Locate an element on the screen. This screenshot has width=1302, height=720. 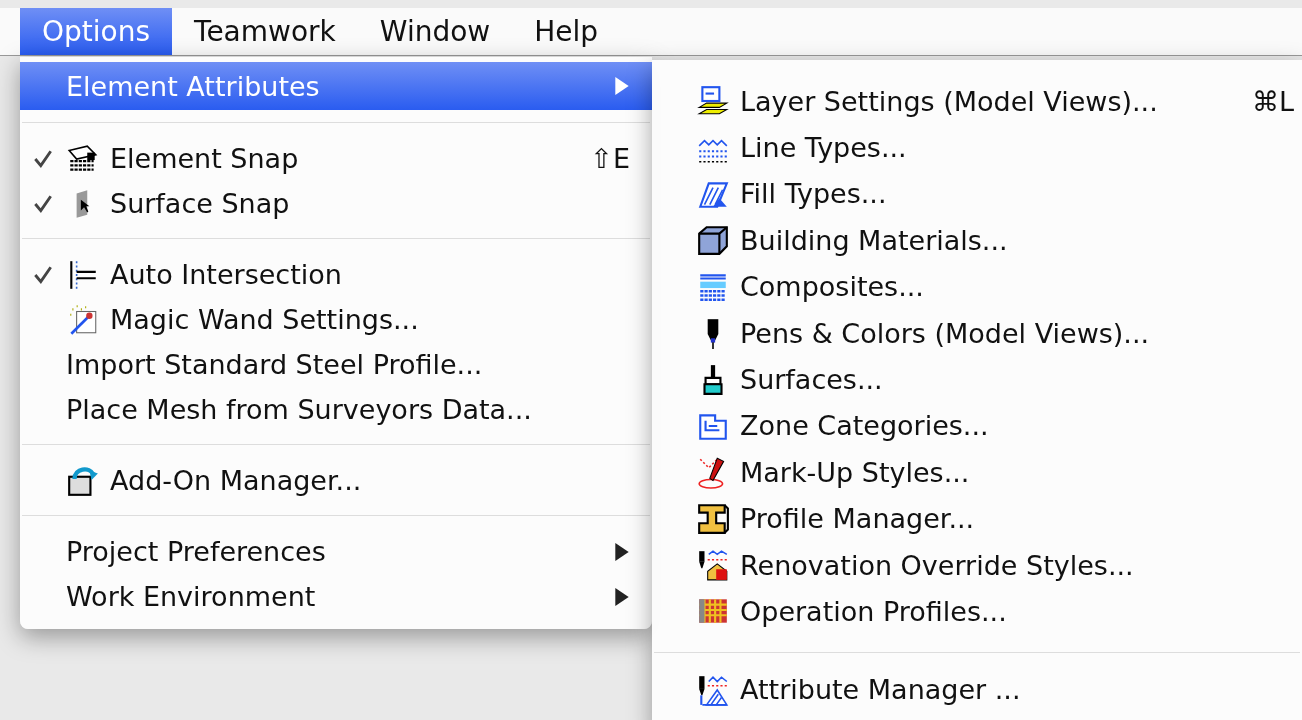
pen-house-icon is located at coordinates (713, 565).